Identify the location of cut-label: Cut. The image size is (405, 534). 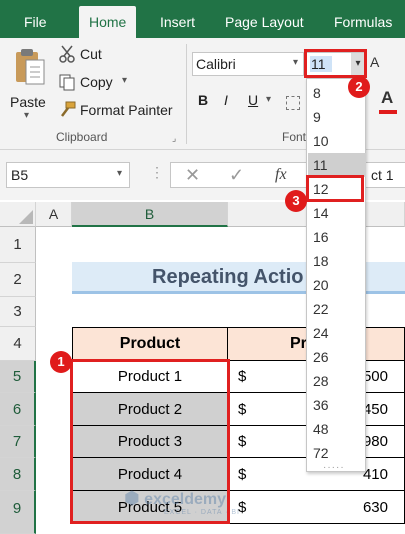
(91, 54).